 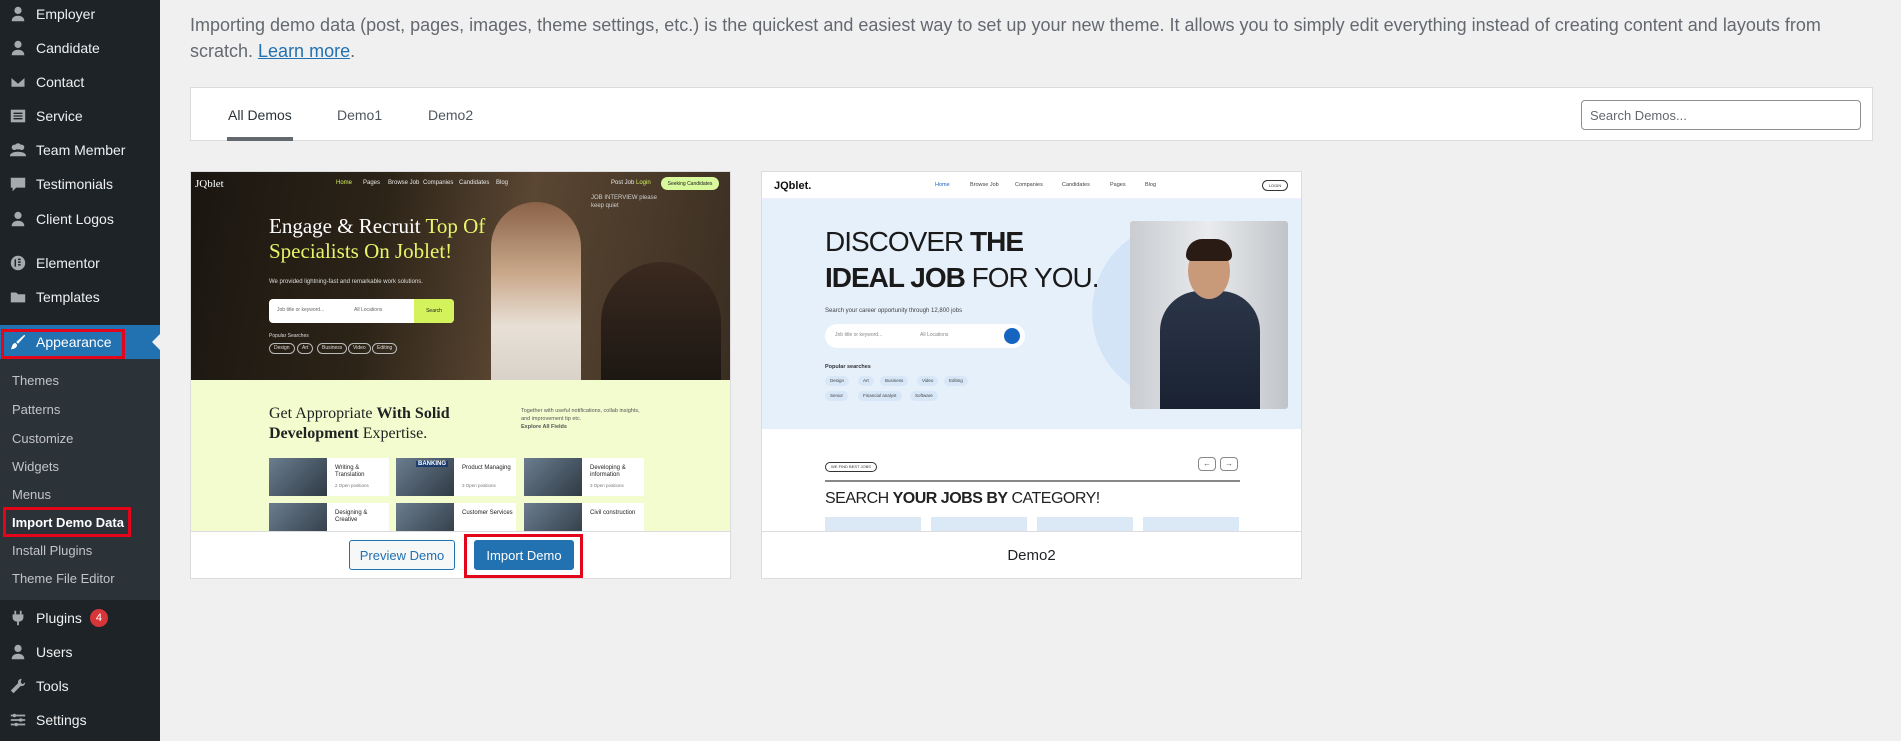 What do you see at coordinates (80, 618) in the screenshot?
I see `sidebar-item-plugins: Plugins 4` at bounding box center [80, 618].